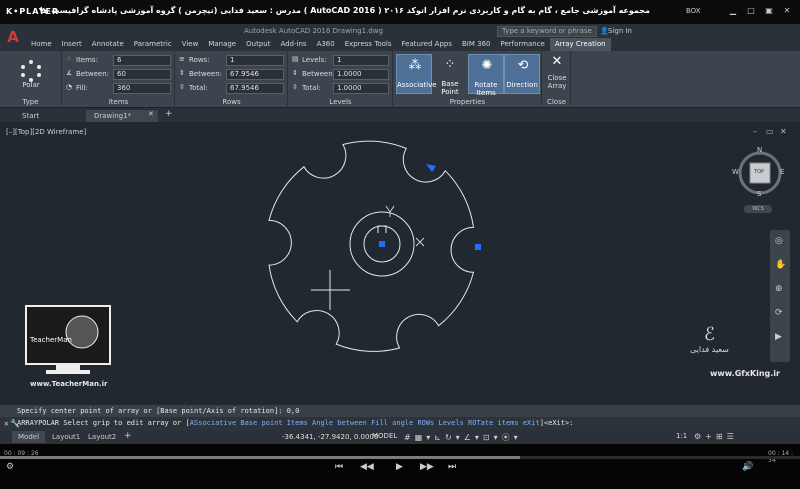  What do you see at coordinates (451, 423) in the screenshot?
I see `option-levels: Levels` at bounding box center [451, 423].